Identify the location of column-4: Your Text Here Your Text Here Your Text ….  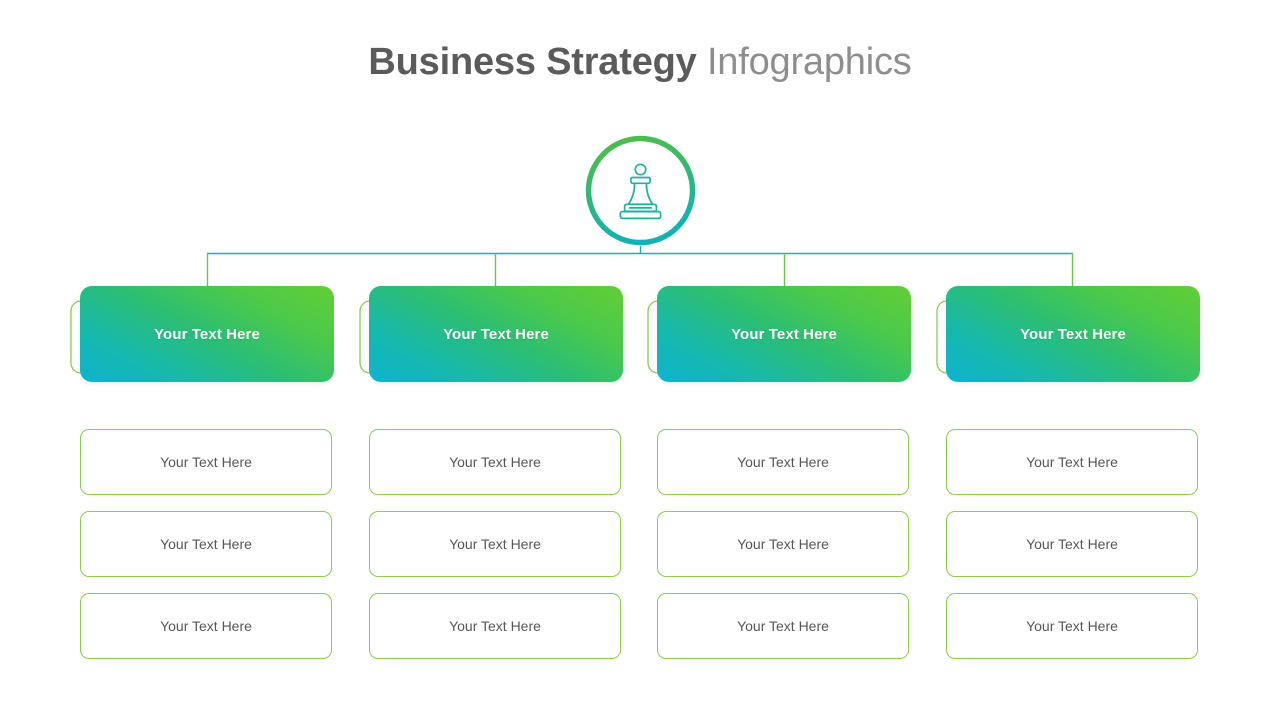
(1067, 481).